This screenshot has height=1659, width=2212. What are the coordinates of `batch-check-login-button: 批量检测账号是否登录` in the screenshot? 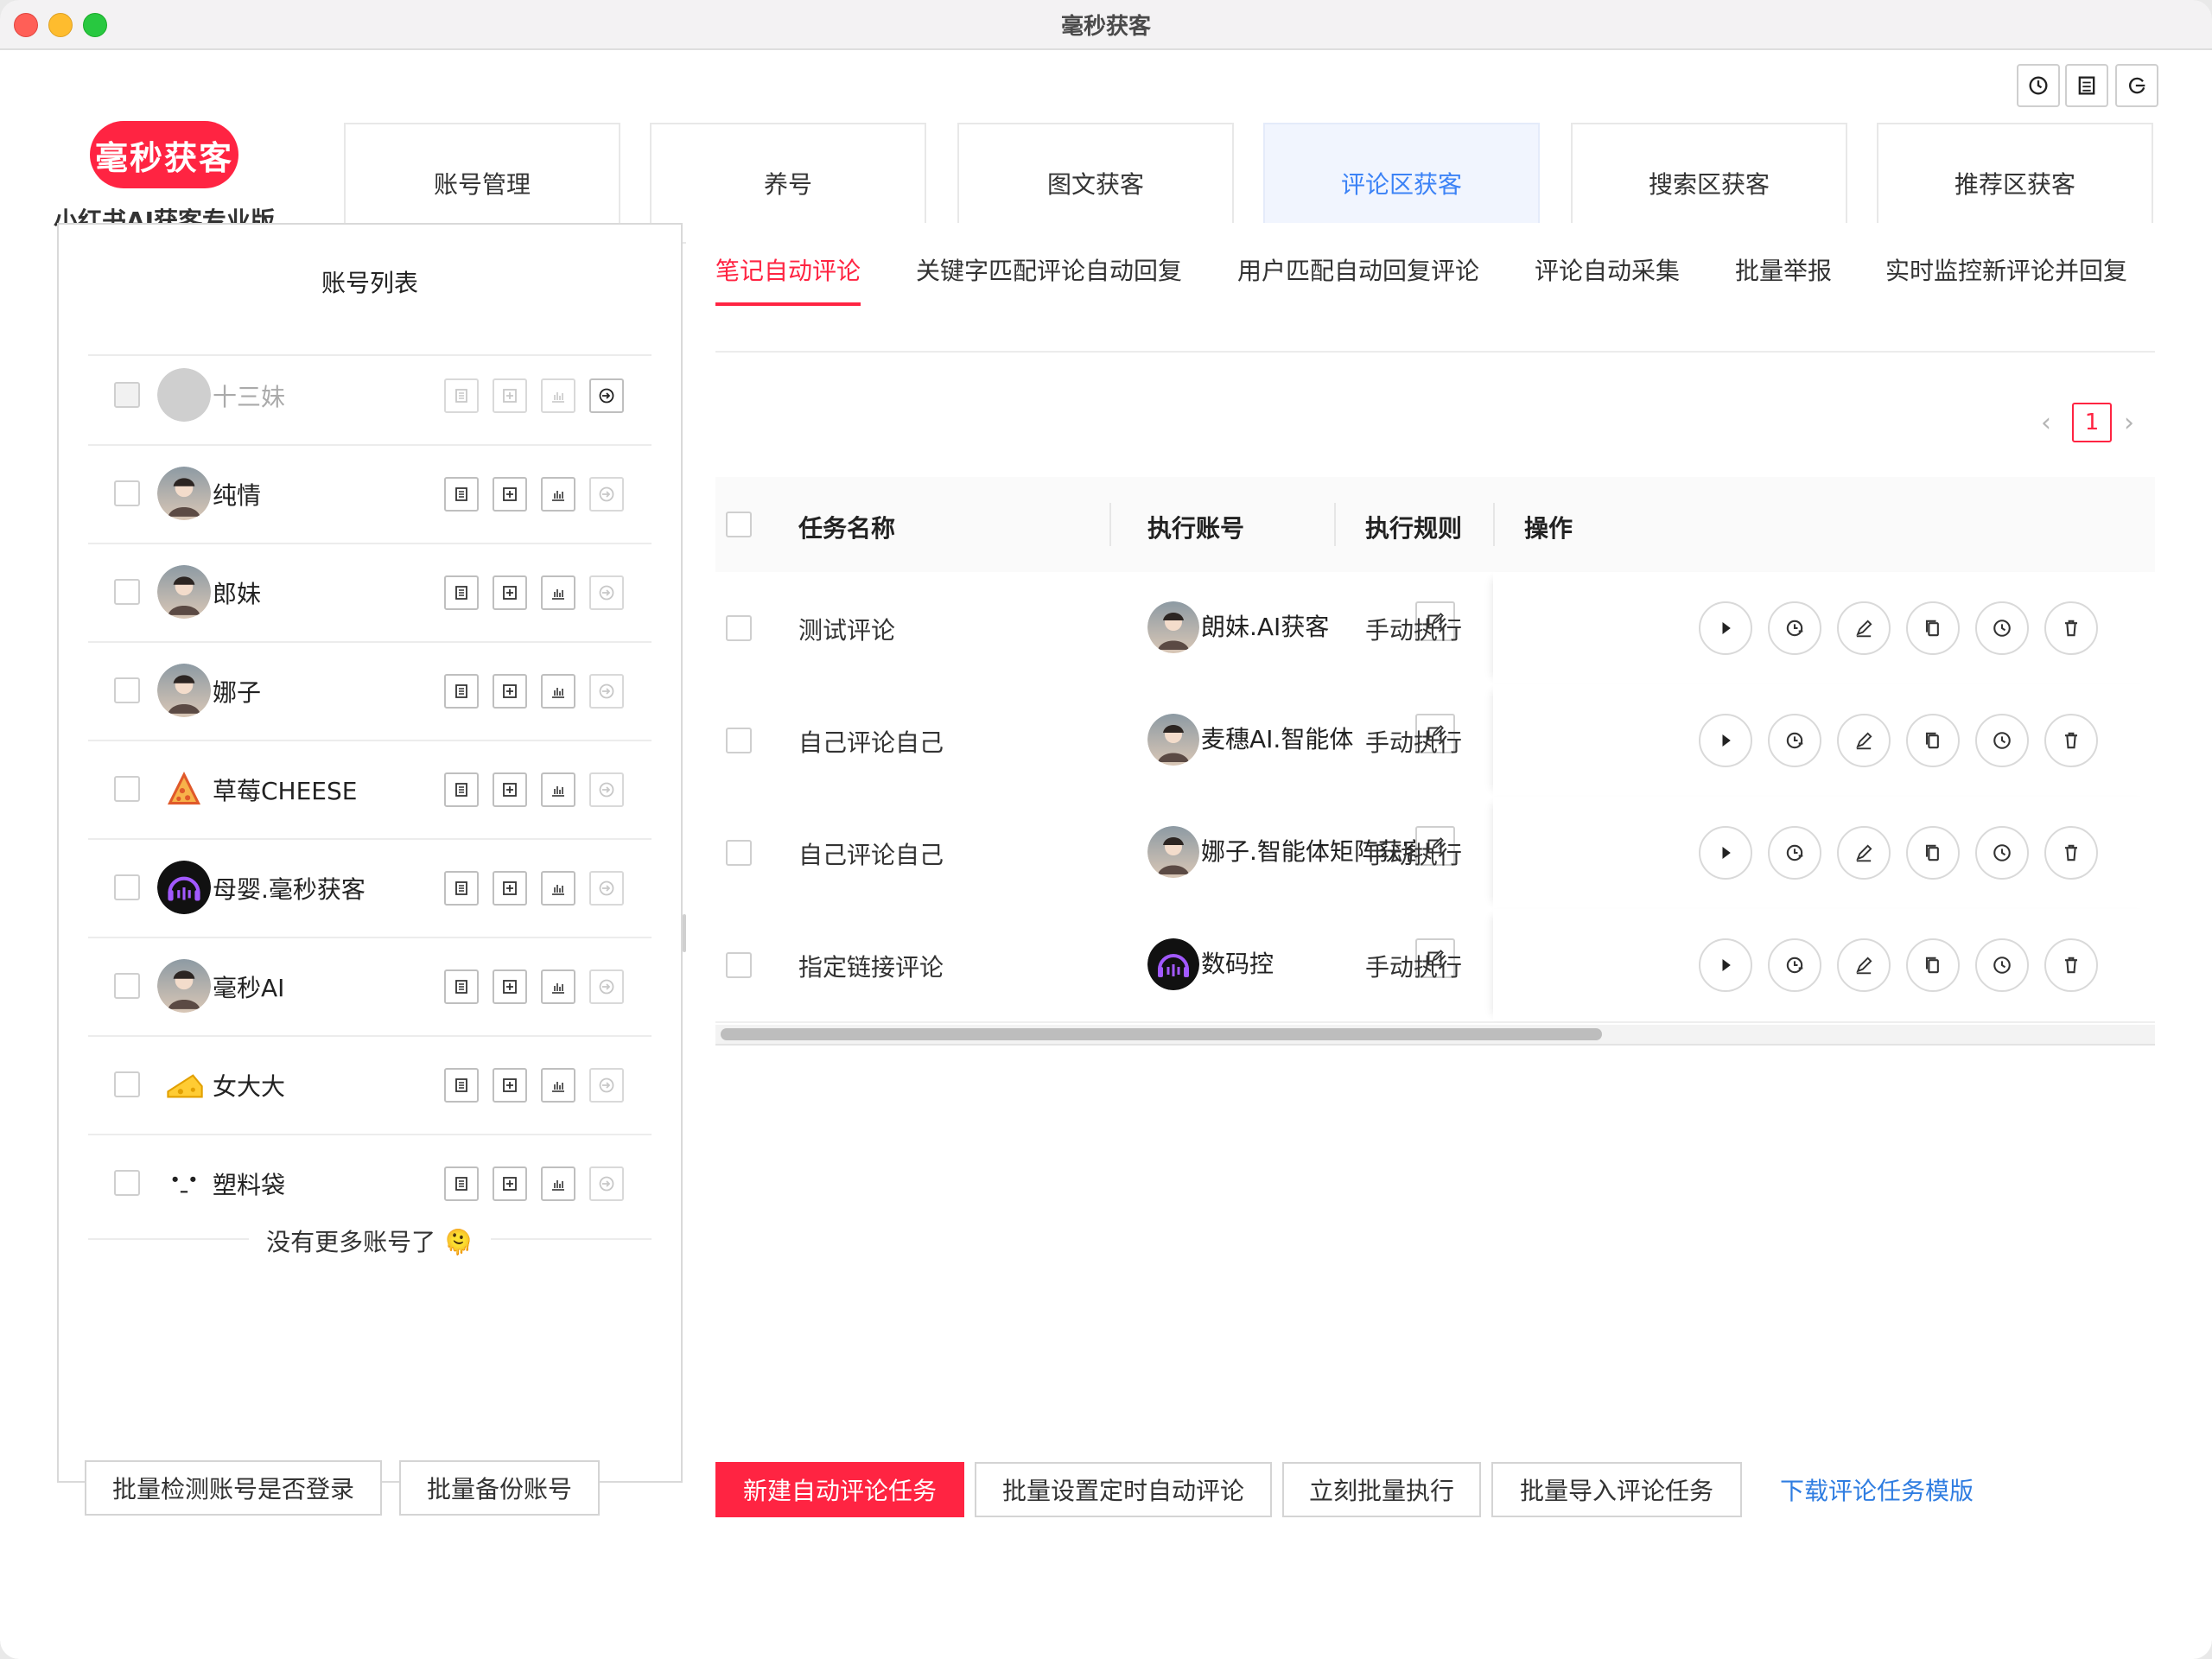 It's located at (233, 1488).